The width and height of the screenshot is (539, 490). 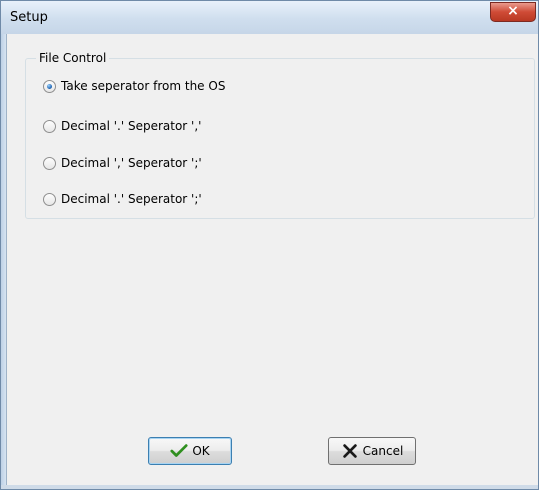 What do you see at coordinates (383, 451) in the screenshot?
I see `cancel-button-label: Cancel` at bounding box center [383, 451].